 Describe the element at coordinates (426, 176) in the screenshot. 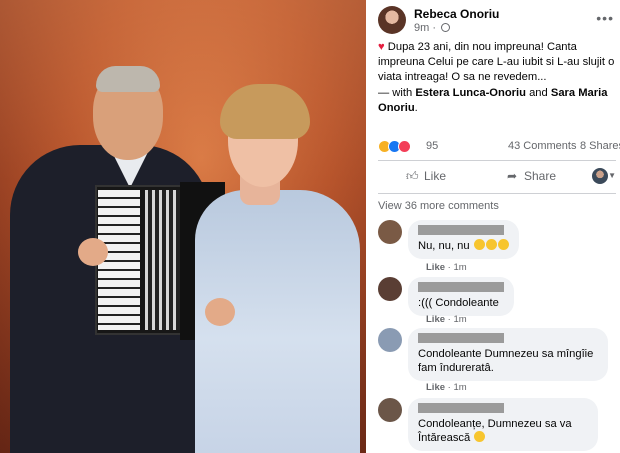

I see `like-button: 👍︎ Like` at that location.